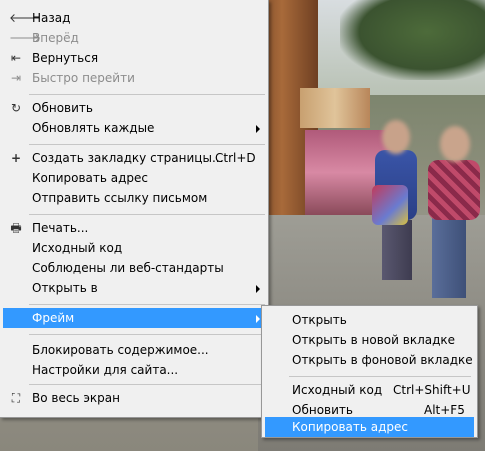 The image size is (485, 451). I want to click on menu-item-rewind: ⇤ Вернуться, so click(134, 58).